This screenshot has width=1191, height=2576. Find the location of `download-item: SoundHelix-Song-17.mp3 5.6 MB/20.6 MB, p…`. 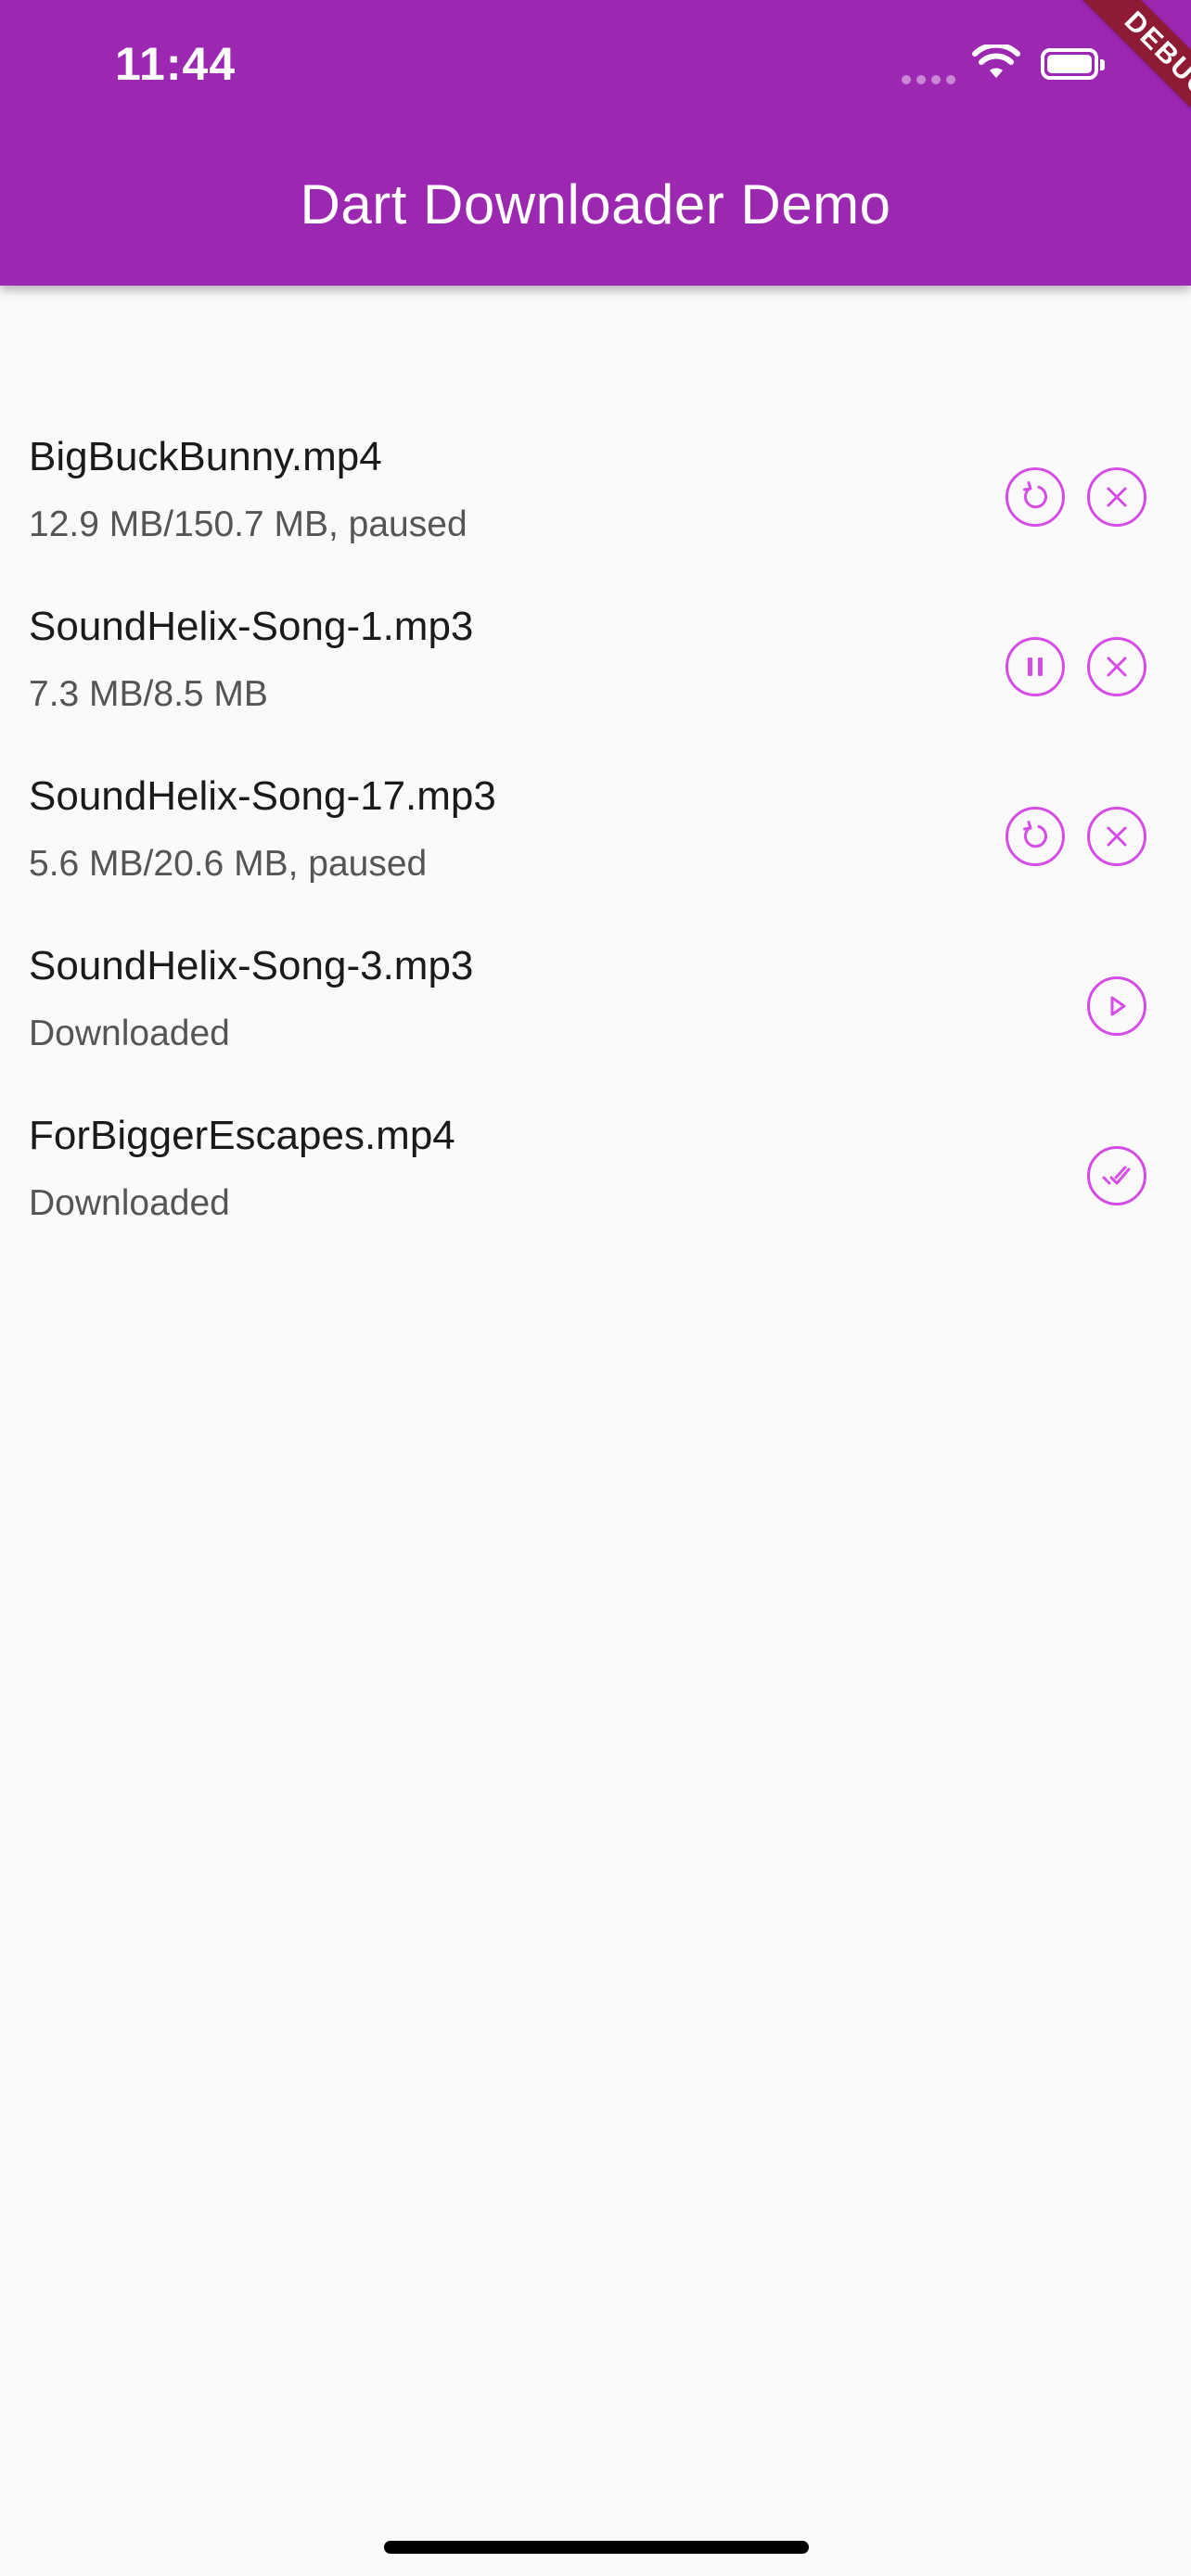

download-item: SoundHelix-Song-17.mp3 5.6 MB/20.6 MB, p… is located at coordinates (595, 814).